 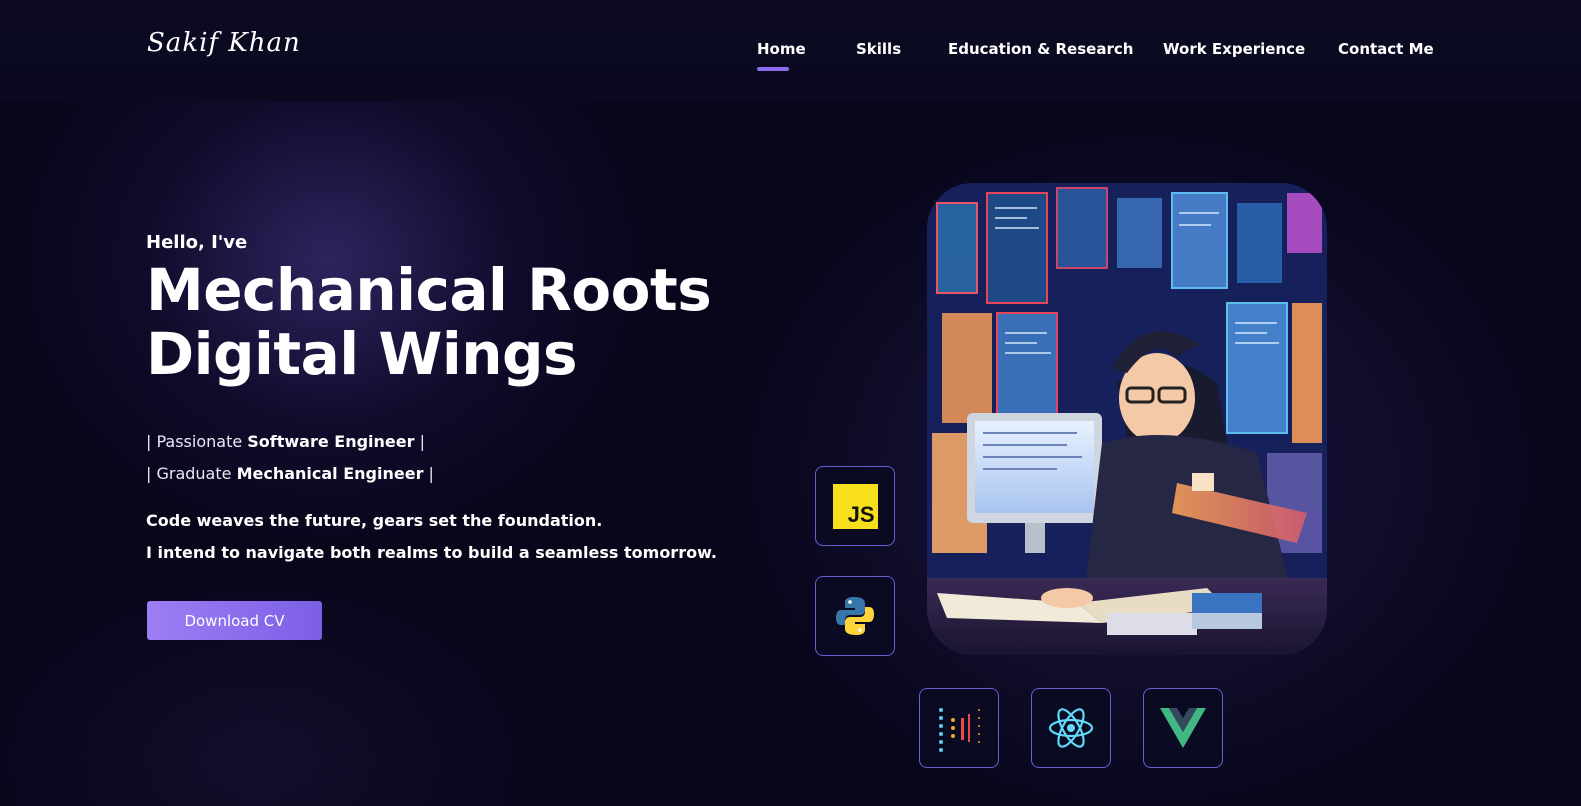 I want to click on download-cv-button: Download CV, so click(x=234, y=620).